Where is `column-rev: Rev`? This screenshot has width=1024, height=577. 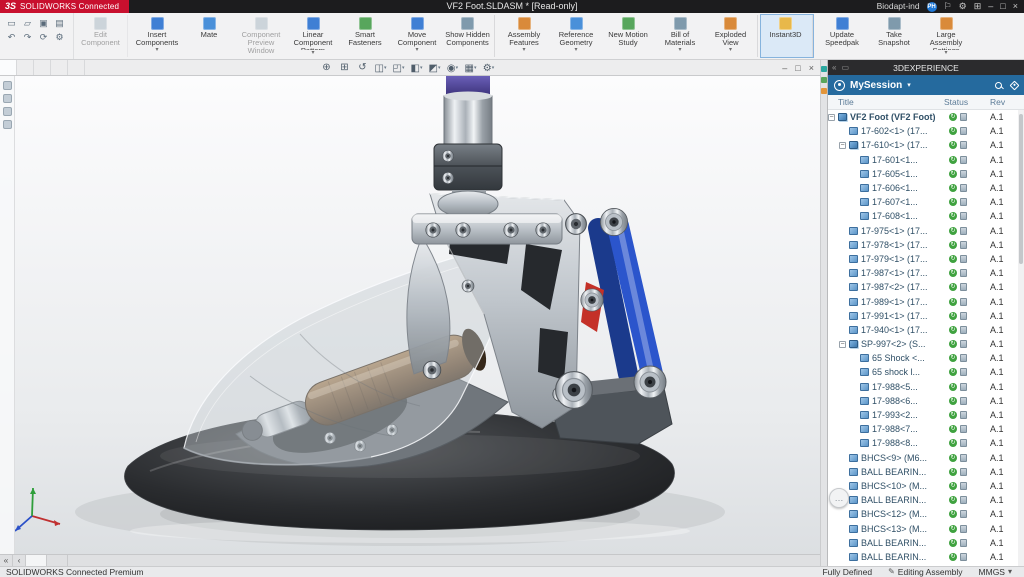
column-rev: Rev is located at coordinates (1004, 102).